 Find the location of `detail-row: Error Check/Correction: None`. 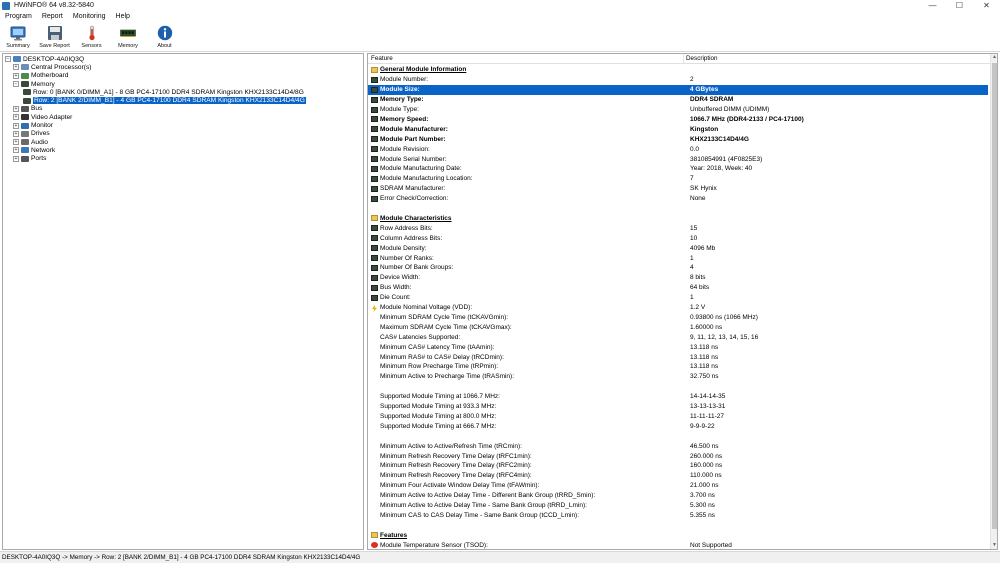

detail-row: Error Check/Correction: None is located at coordinates (678, 199).